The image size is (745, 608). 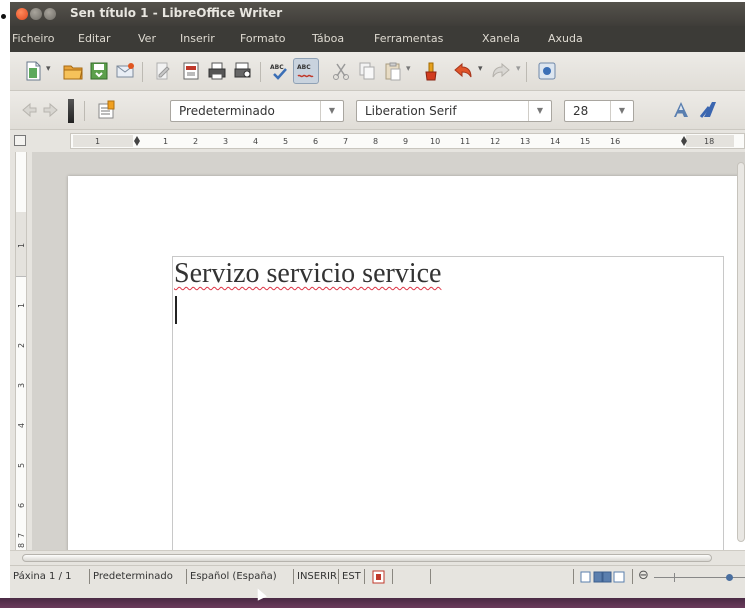 What do you see at coordinates (50, 14) in the screenshot?
I see `maximize-window-button` at bounding box center [50, 14].